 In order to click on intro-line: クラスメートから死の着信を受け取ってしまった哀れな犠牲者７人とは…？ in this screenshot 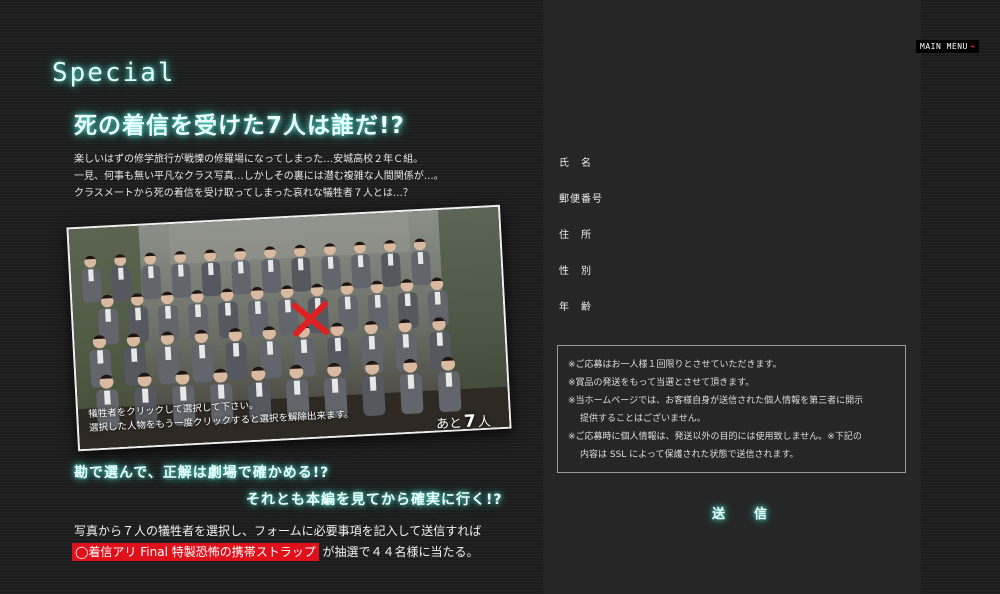, I will do `click(243, 193)`.